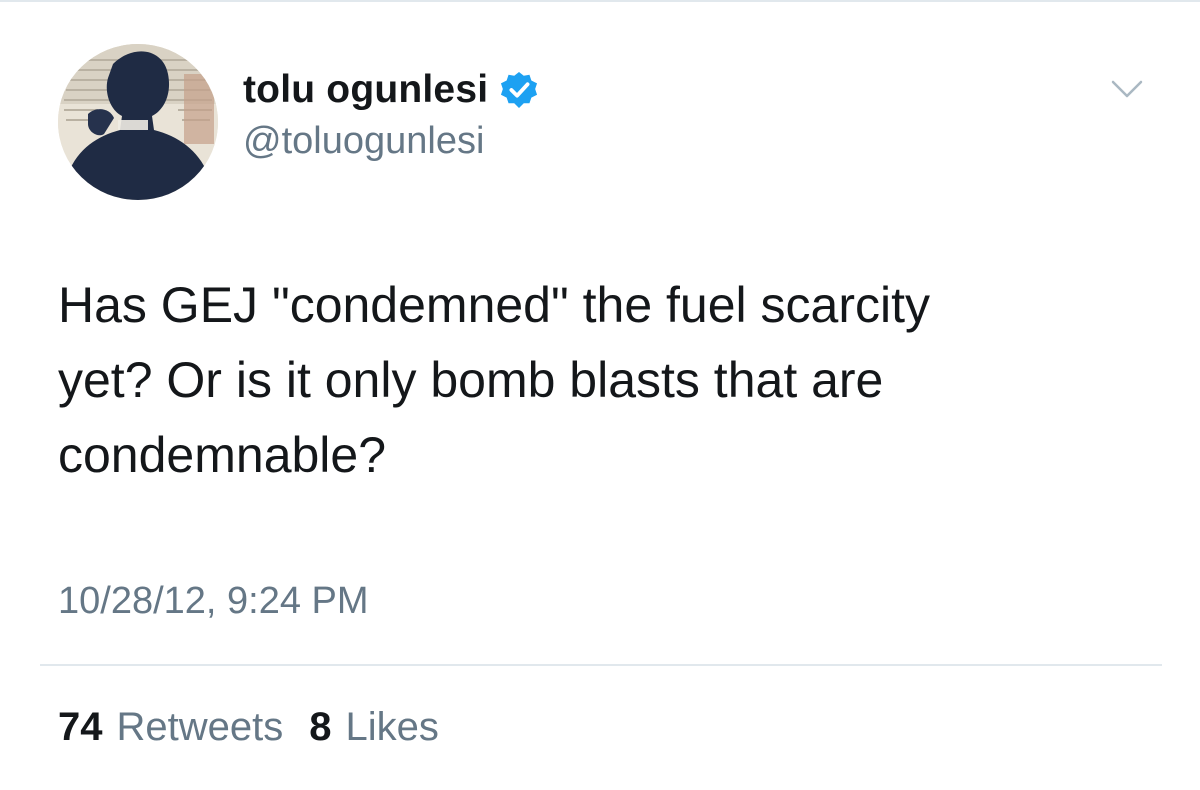  I want to click on chevron-down-icon, so click(1127, 89).